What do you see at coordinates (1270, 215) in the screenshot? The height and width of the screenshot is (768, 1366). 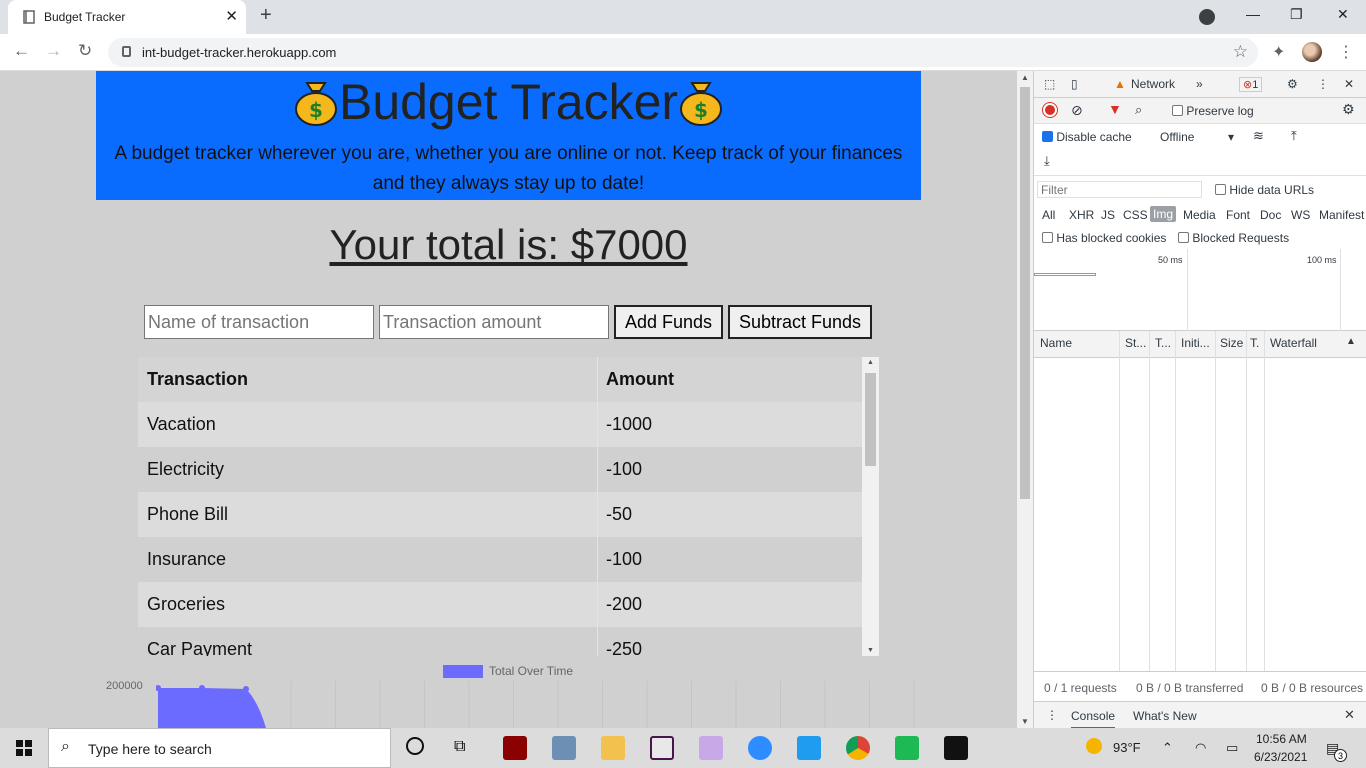 I see `type-filter-doc: Doc` at bounding box center [1270, 215].